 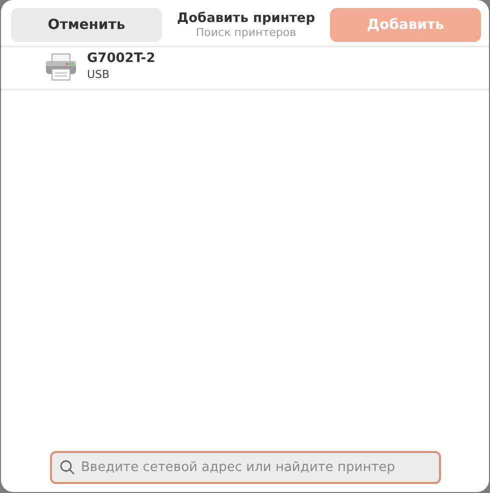 What do you see at coordinates (246, 33) in the screenshot?
I see `dialog-subtitle: Поиск принтеров` at bounding box center [246, 33].